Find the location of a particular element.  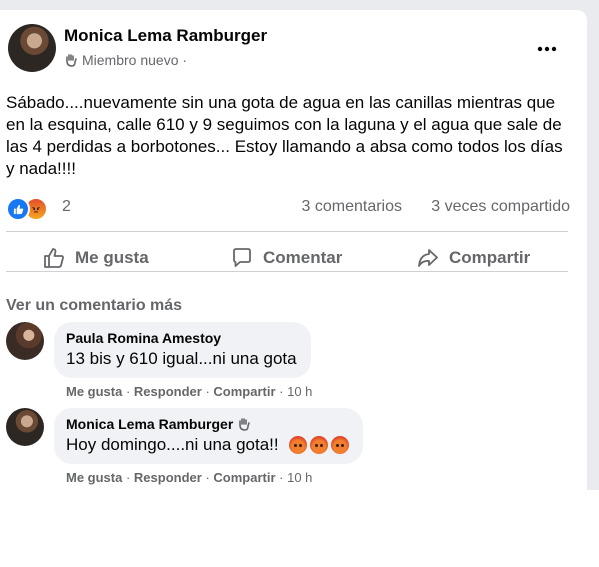

share-label: Compartir is located at coordinates (490, 257).